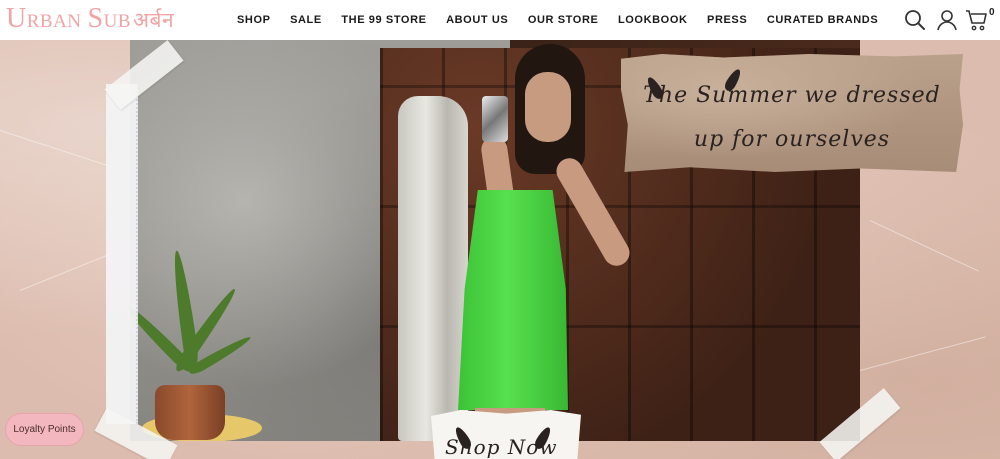 This screenshot has width=1000, height=459. Describe the element at coordinates (54, 21) in the screenshot. I see `logo-text-rban: RBAN` at that location.